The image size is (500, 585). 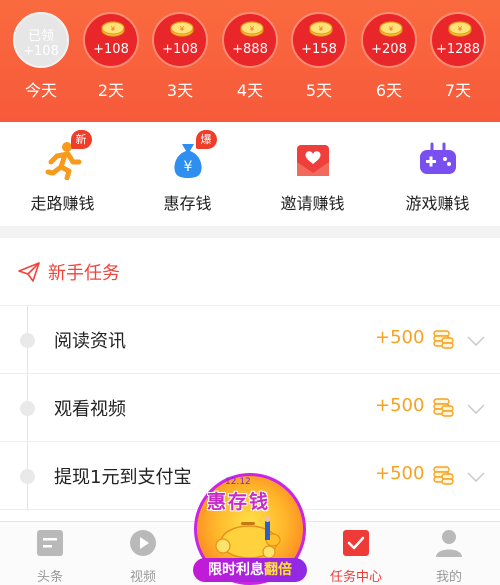 What do you see at coordinates (142, 577) in the screenshot?
I see `tab-label: 视频` at bounding box center [142, 577].